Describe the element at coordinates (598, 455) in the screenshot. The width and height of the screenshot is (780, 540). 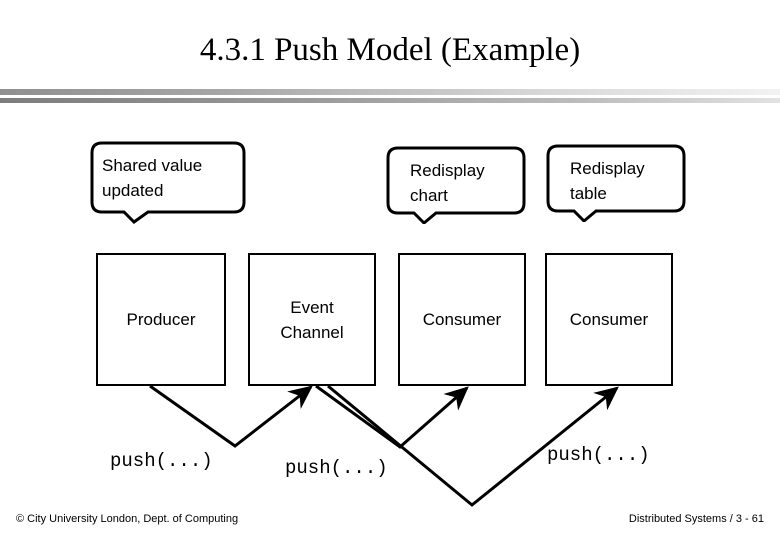
I see `code-label-push-channel-2: push(...)` at that location.